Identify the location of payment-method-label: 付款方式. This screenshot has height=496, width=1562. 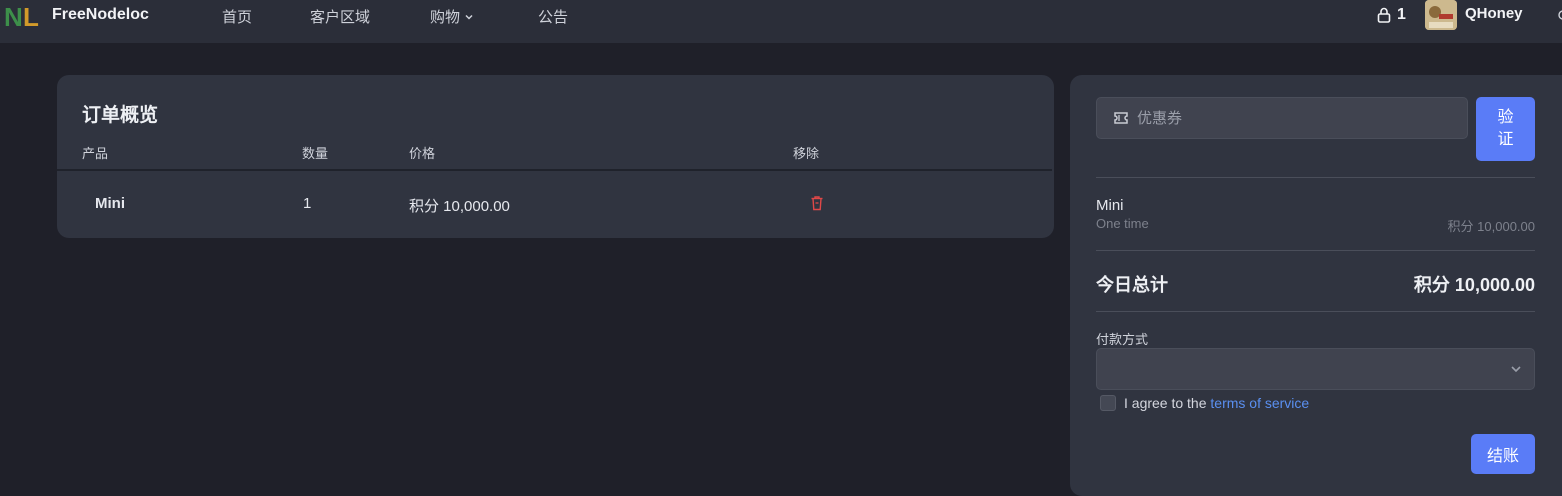
(1122, 339).